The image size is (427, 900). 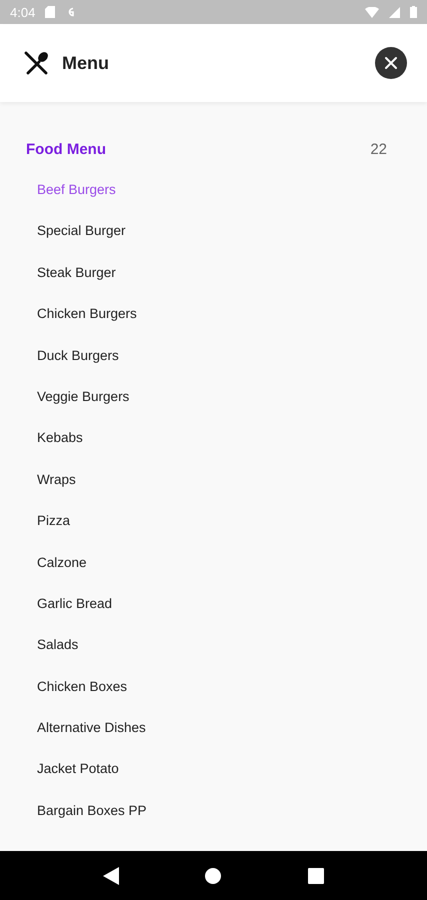 I want to click on menu-item: Salads, so click(x=213, y=645).